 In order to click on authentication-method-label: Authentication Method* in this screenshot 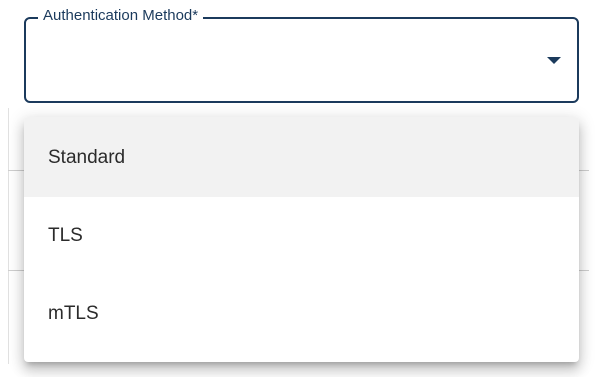, I will do `click(121, 16)`.